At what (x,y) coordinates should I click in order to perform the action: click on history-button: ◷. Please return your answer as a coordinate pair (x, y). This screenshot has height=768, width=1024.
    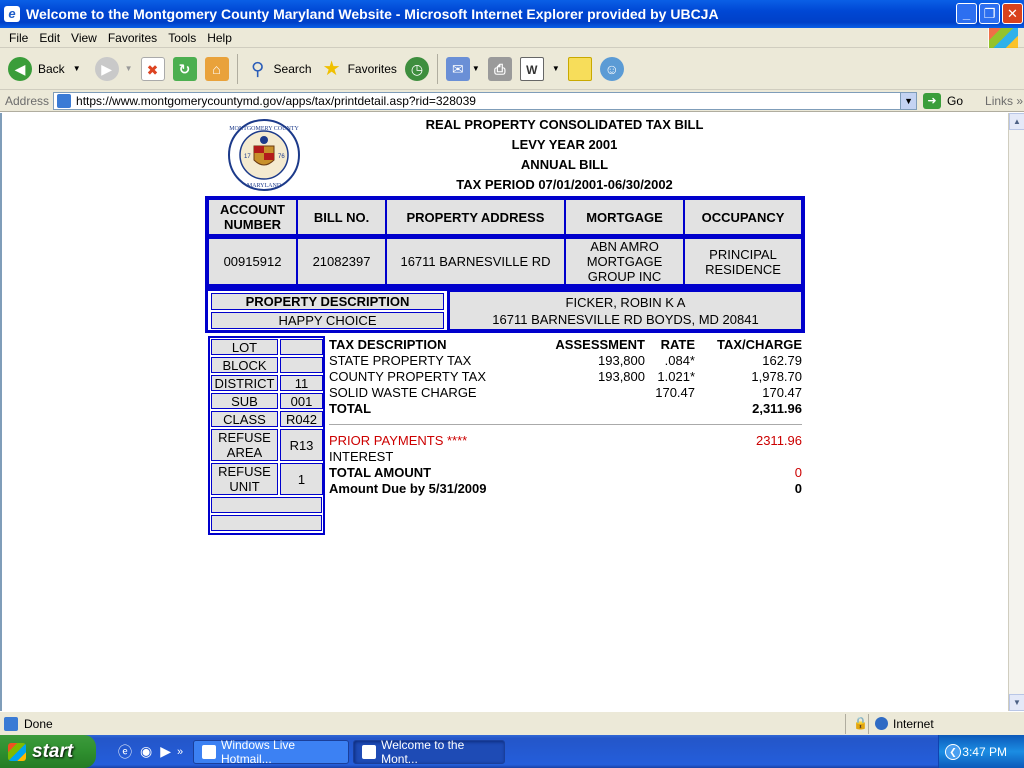
    Looking at the image, I should click on (416, 68).